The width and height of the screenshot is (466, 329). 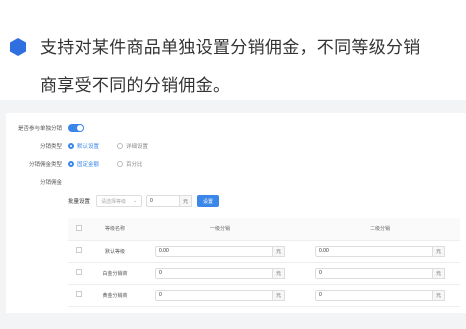 I want to click on commission-type-row: 分销佣金类型 固定金额 百分比, so click(x=83, y=164).